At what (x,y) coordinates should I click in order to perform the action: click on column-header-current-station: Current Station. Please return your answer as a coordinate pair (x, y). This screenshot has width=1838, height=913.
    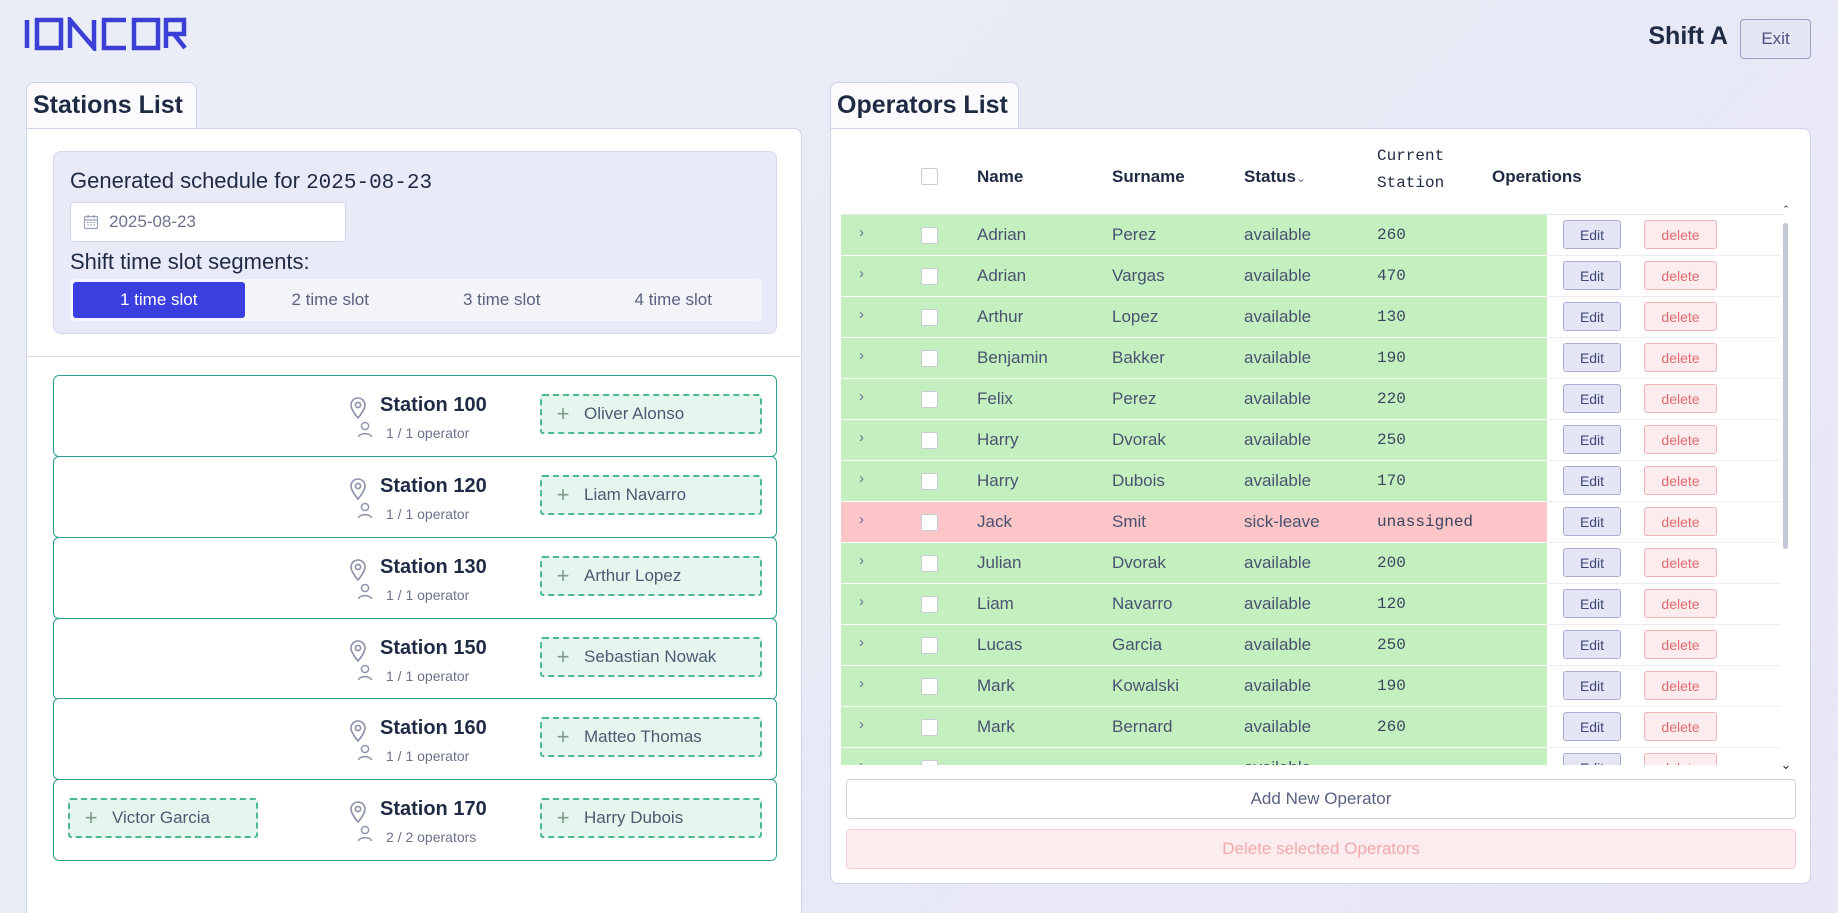
    Looking at the image, I should click on (1410, 170).